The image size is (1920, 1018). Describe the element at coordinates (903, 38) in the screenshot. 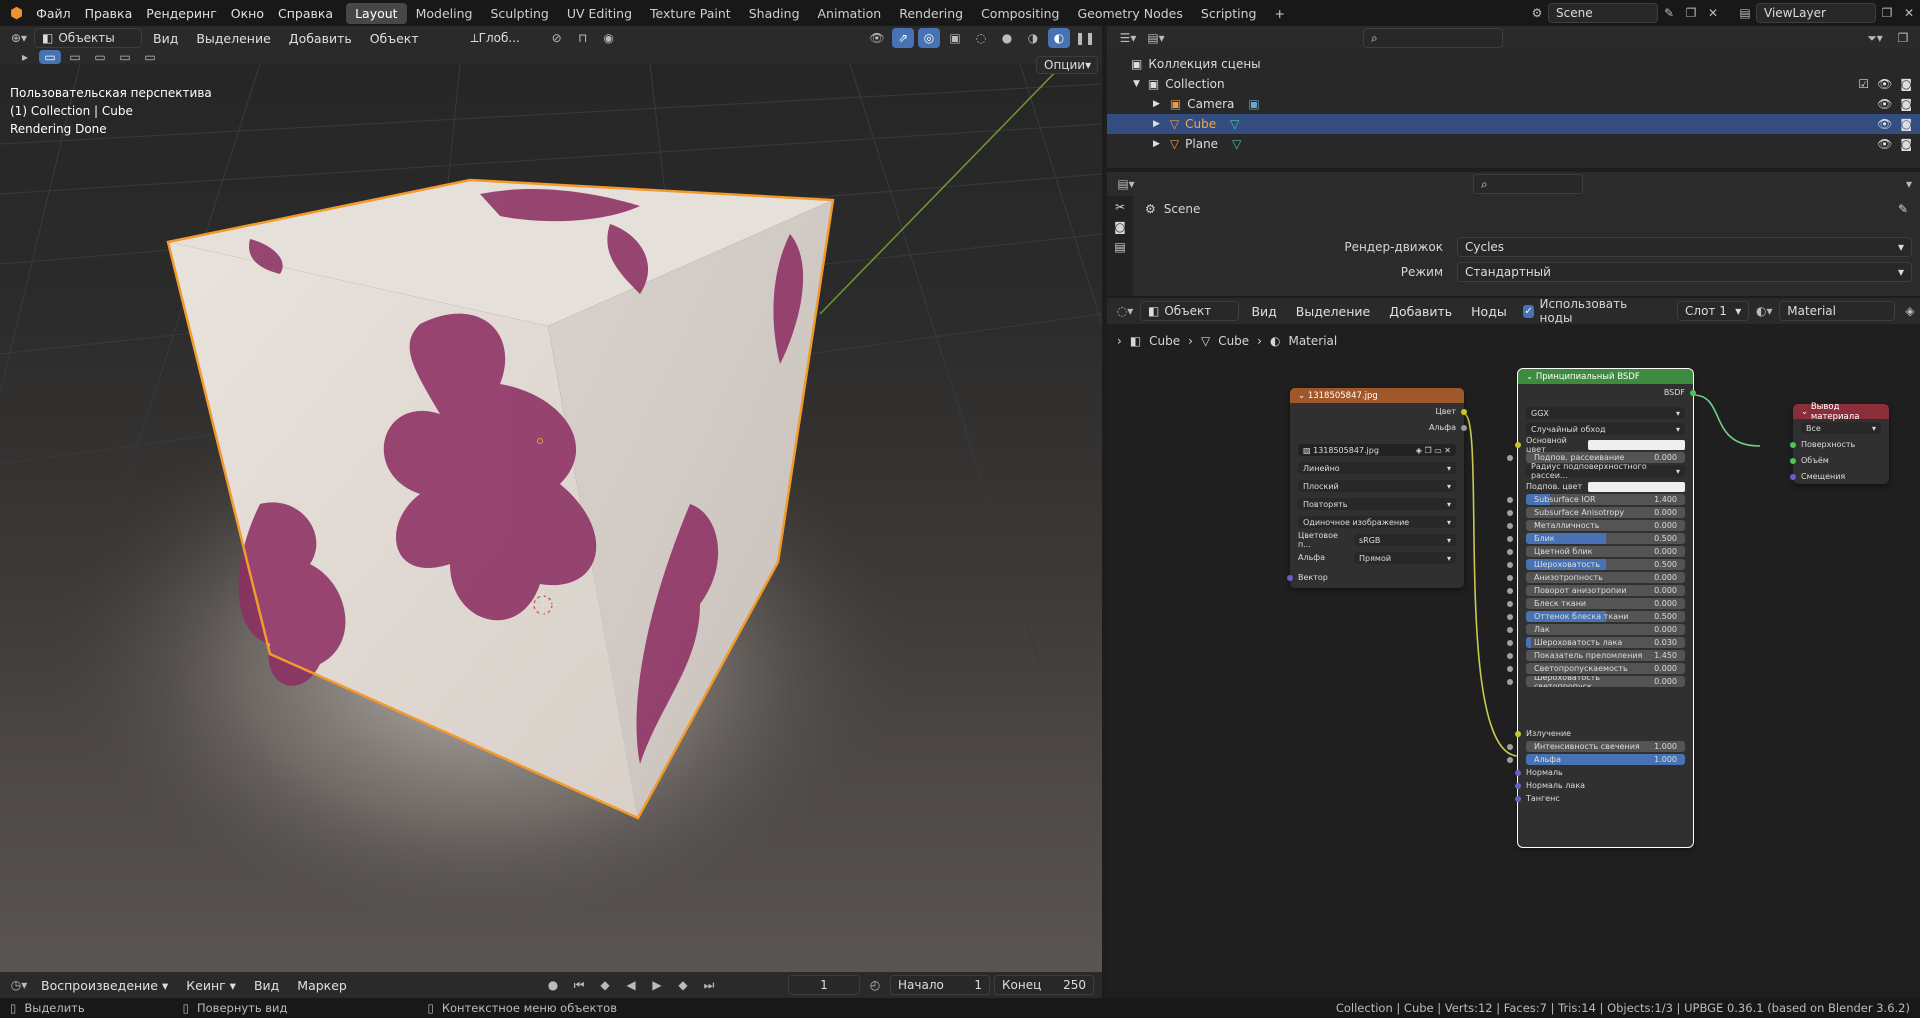

I see `gizmo-icon: ⇗` at that location.